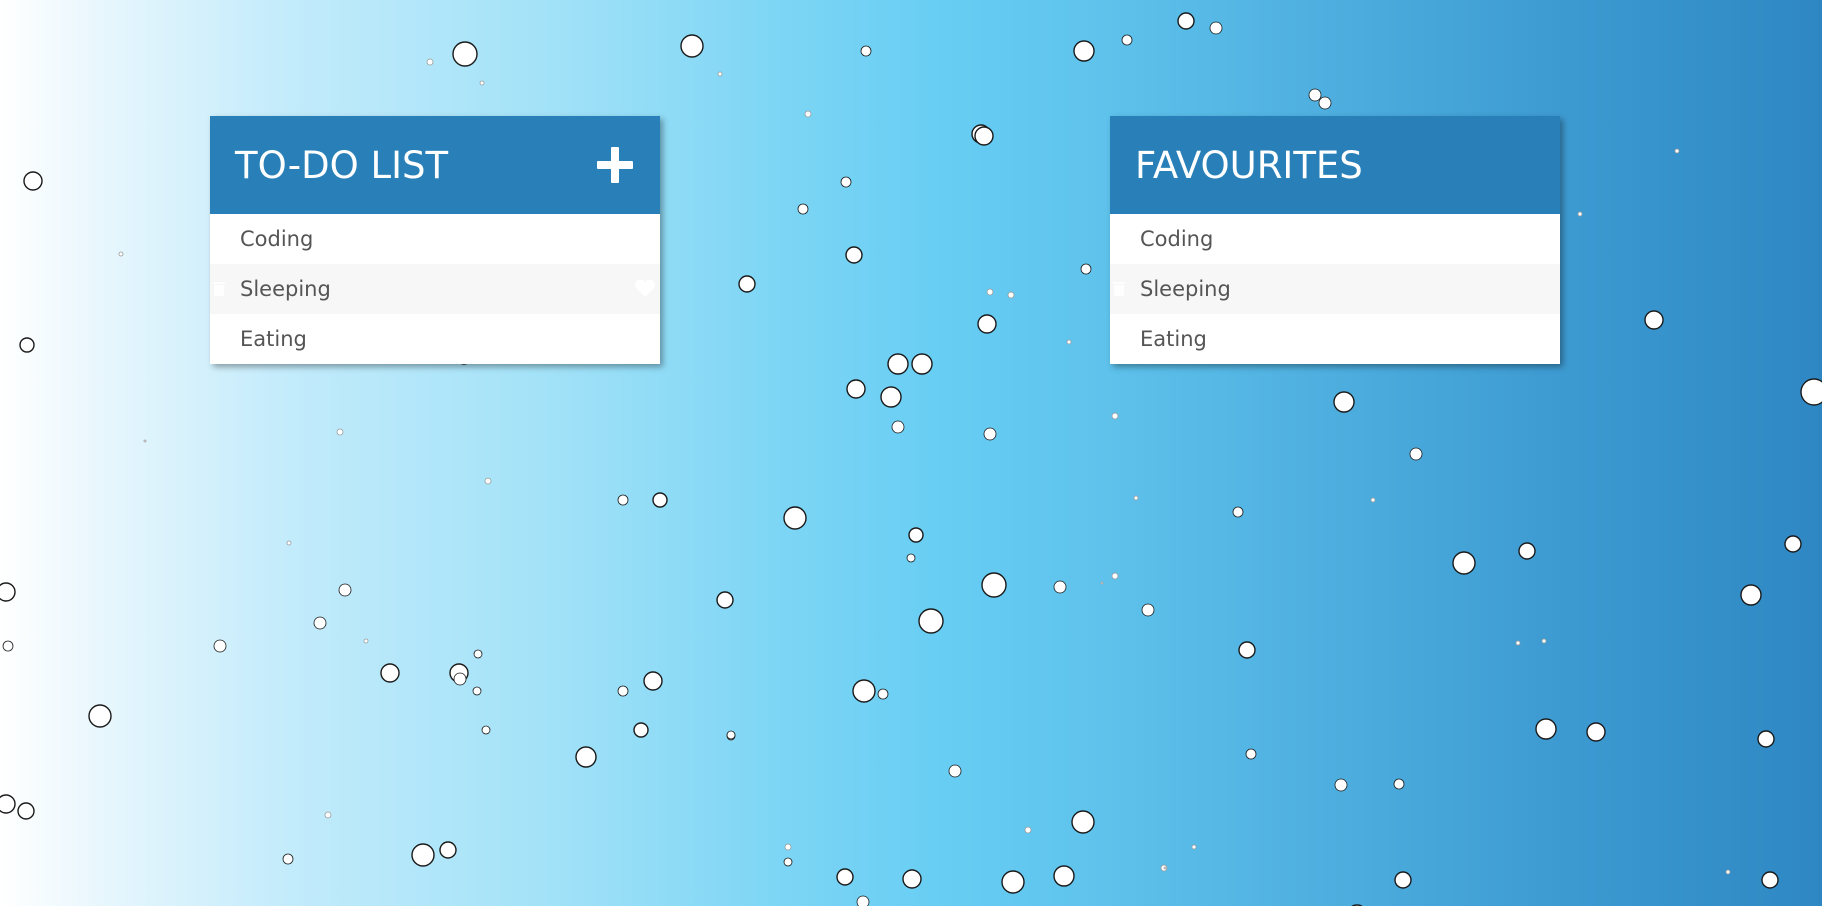 This screenshot has height=906, width=1822. Describe the element at coordinates (1185, 289) in the screenshot. I see `favourite-item-label: Sleeping` at that location.